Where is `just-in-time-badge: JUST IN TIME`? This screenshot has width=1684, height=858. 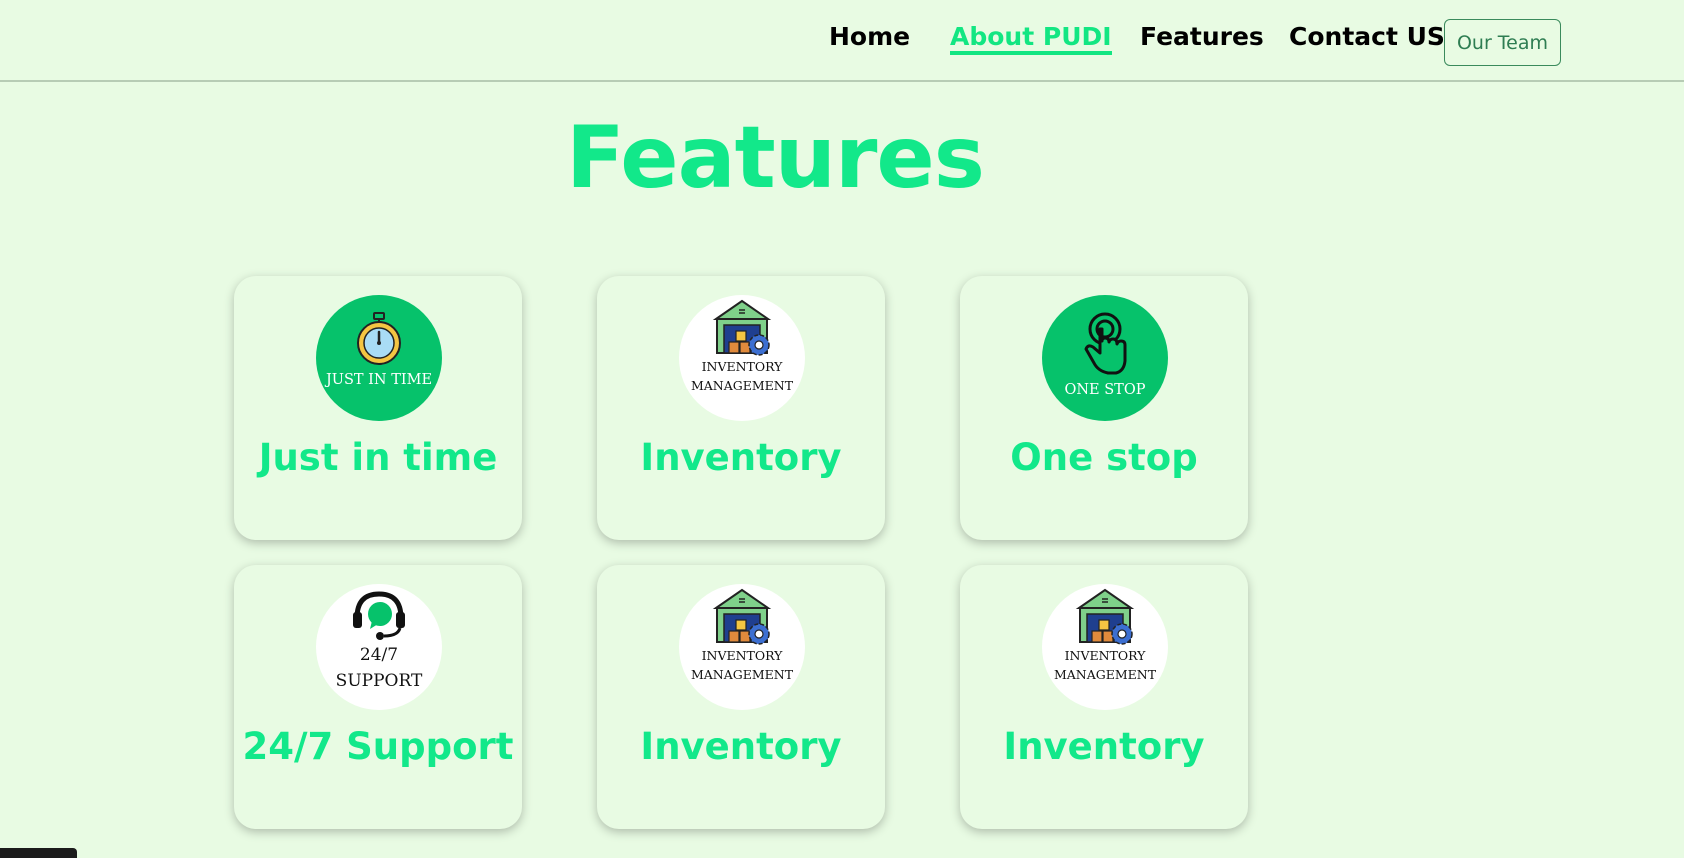
just-in-time-badge: JUST IN TIME is located at coordinates (379, 358).